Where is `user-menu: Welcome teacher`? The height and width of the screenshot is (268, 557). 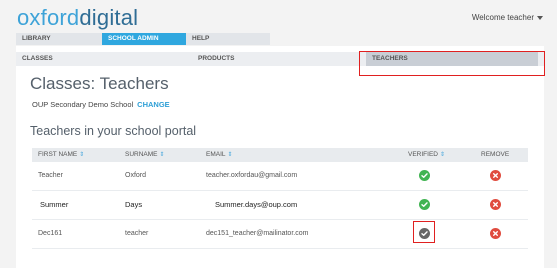 user-menu: Welcome teacher is located at coordinates (507, 17).